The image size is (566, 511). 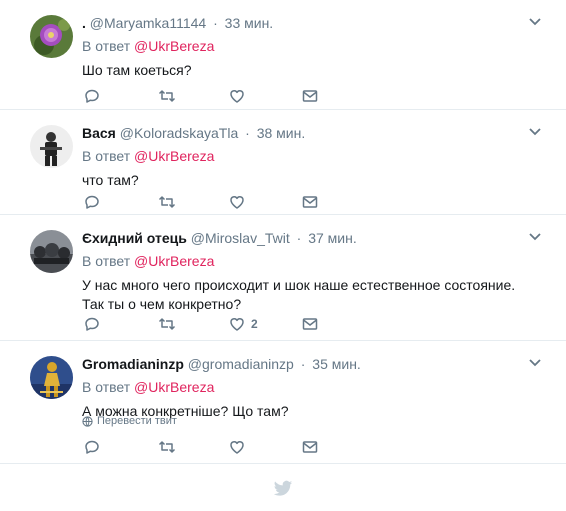 I want to click on timestamp: 37 мин., so click(x=332, y=238).